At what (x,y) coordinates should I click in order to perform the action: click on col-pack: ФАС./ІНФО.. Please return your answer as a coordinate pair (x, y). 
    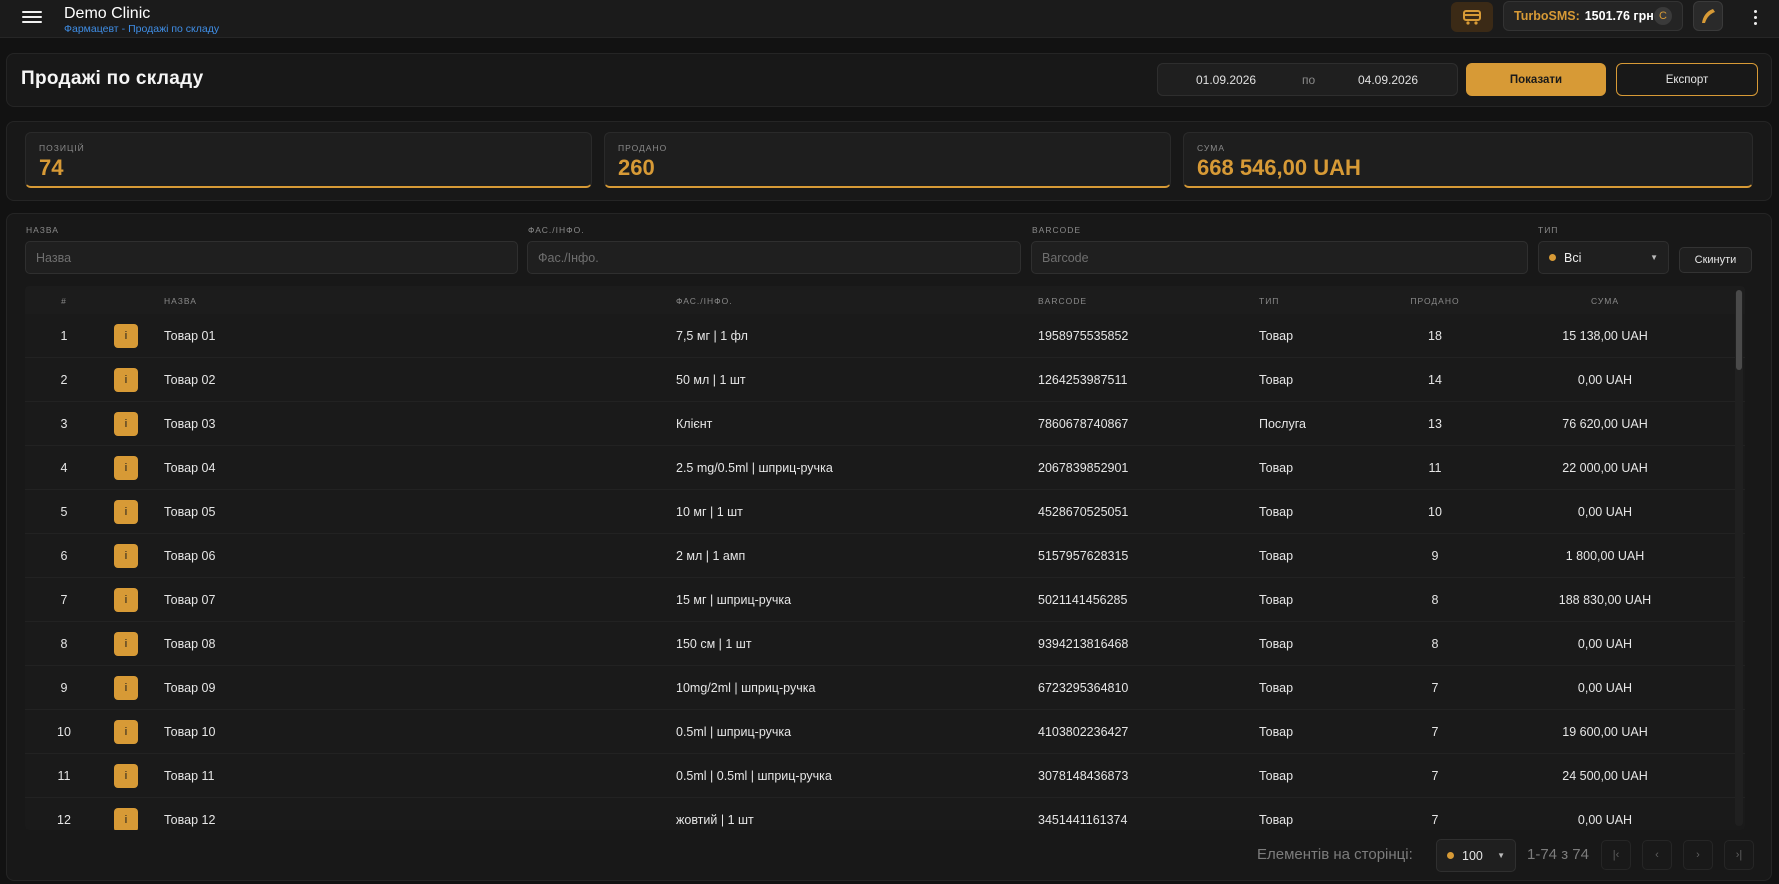
    Looking at the image, I should click on (704, 301).